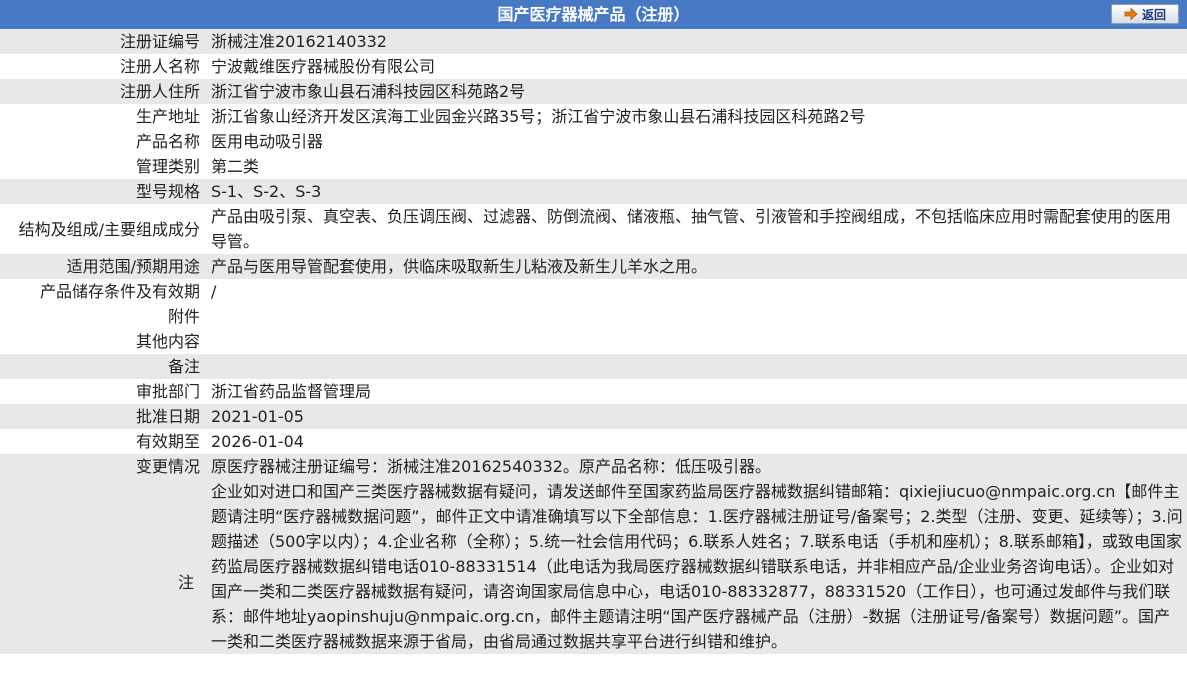 This screenshot has height=681, width=1187. What do you see at coordinates (102, 266) in the screenshot?
I see `field-label: 适用范围/预期用途` at bounding box center [102, 266].